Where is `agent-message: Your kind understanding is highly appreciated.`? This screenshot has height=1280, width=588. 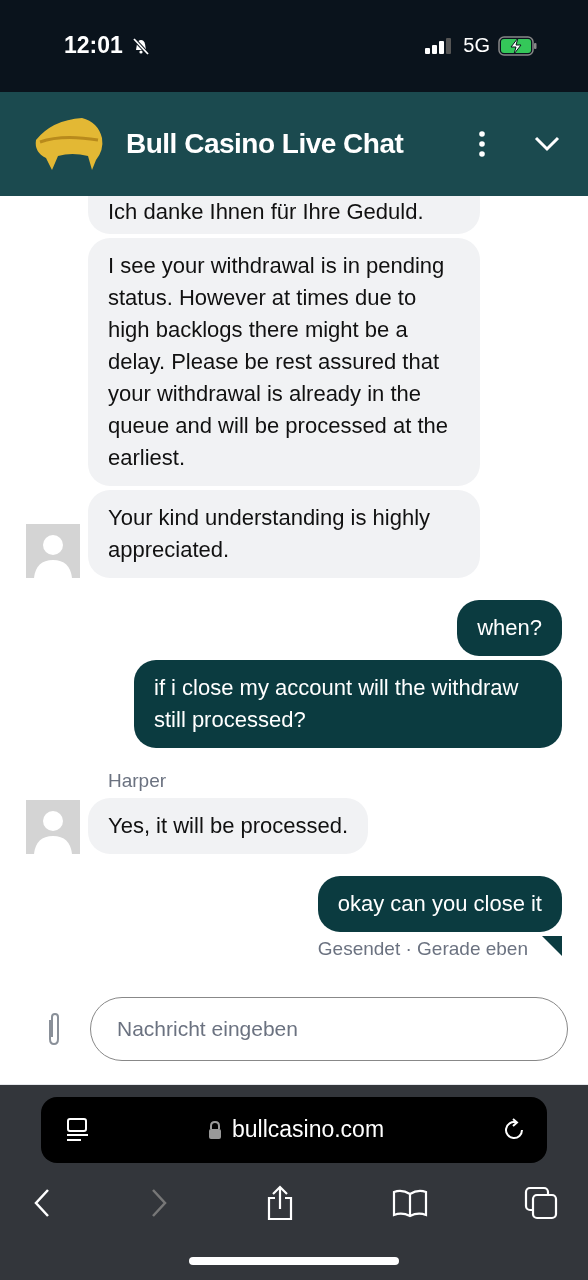 agent-message: Your kind understanding is highly appreciated. is located at coordinates (284, 534).